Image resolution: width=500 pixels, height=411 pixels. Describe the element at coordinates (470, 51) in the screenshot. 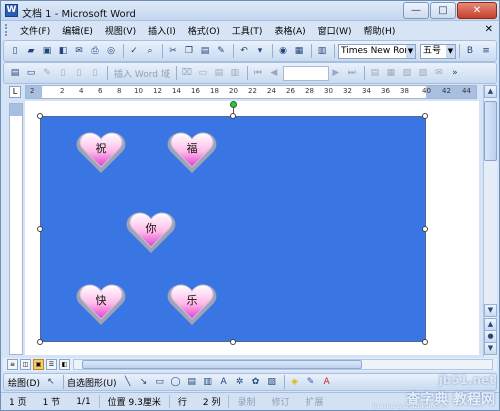

I see `bold-icon: B` at that location.